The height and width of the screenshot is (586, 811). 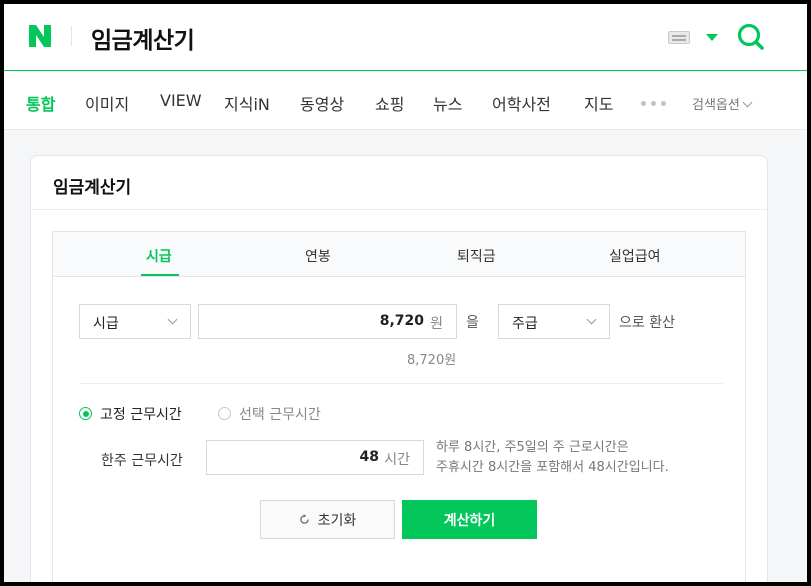 I want to click on fixed-hours-radio, so click(x=85, y=413).